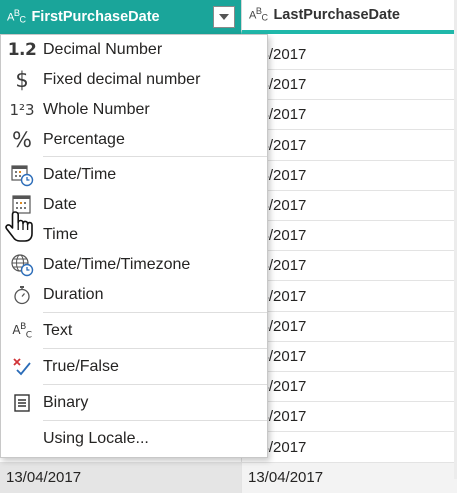 The image size is (457, 493). I want to click on menu-item-time: Time, so click(134, 235).